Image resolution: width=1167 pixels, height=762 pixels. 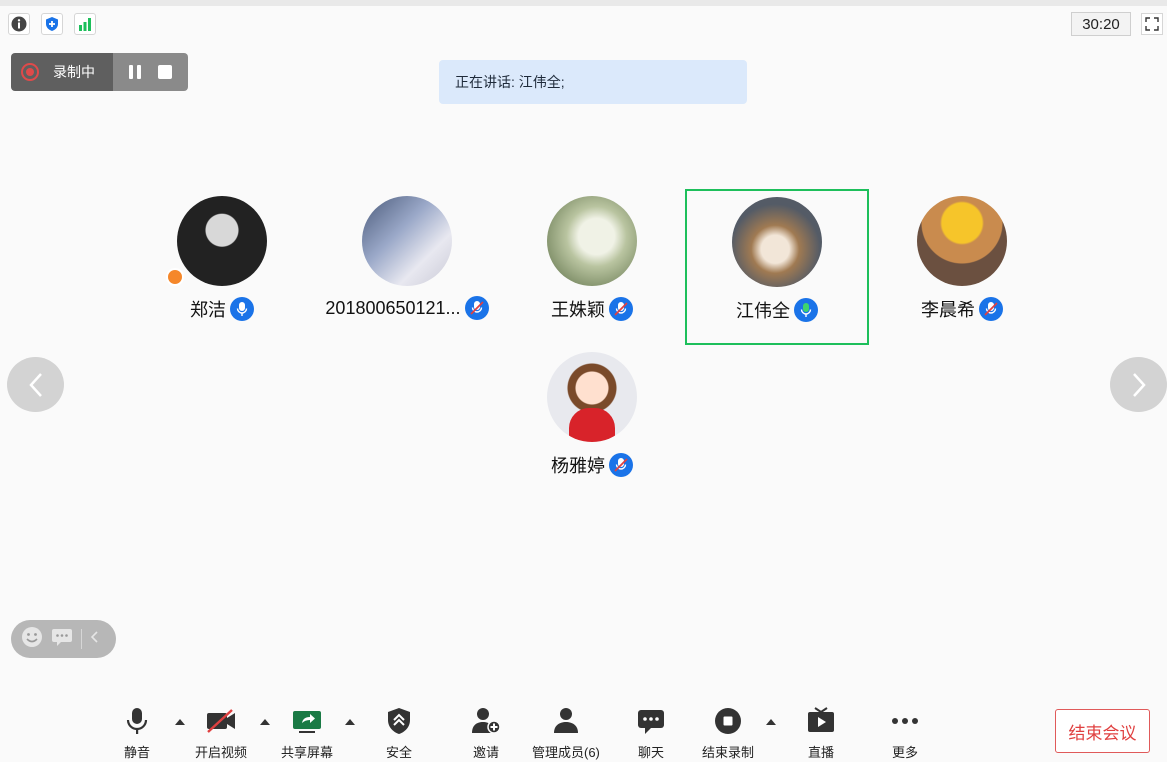 What do you see at coordinates (771, 722) in the screenshot?
I see `record-options-caret-icon` at bounding box center [771, 722].